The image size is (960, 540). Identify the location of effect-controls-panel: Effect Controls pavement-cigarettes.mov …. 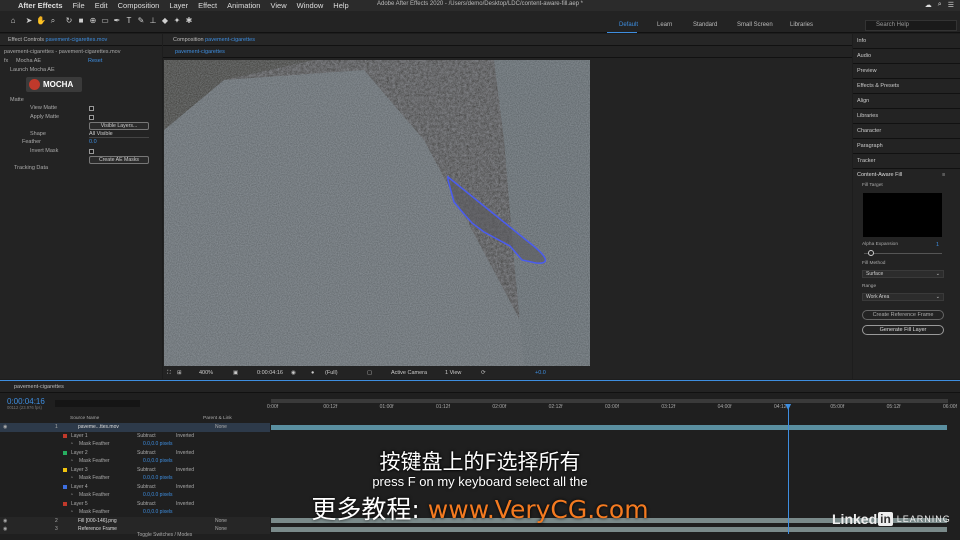
(81, 206).